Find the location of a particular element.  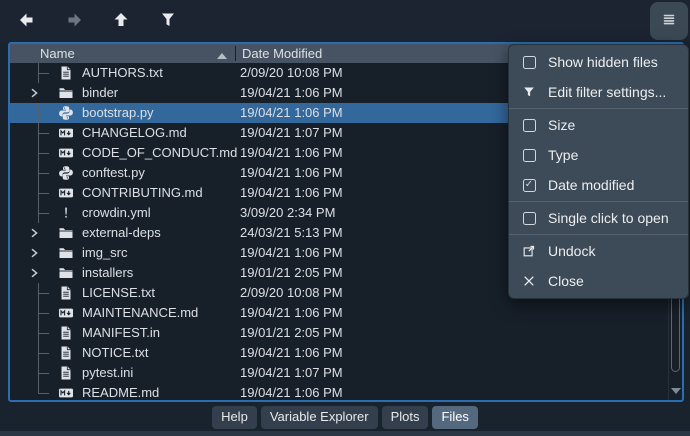

hamburger-icon is located at coordinates (669, 21).